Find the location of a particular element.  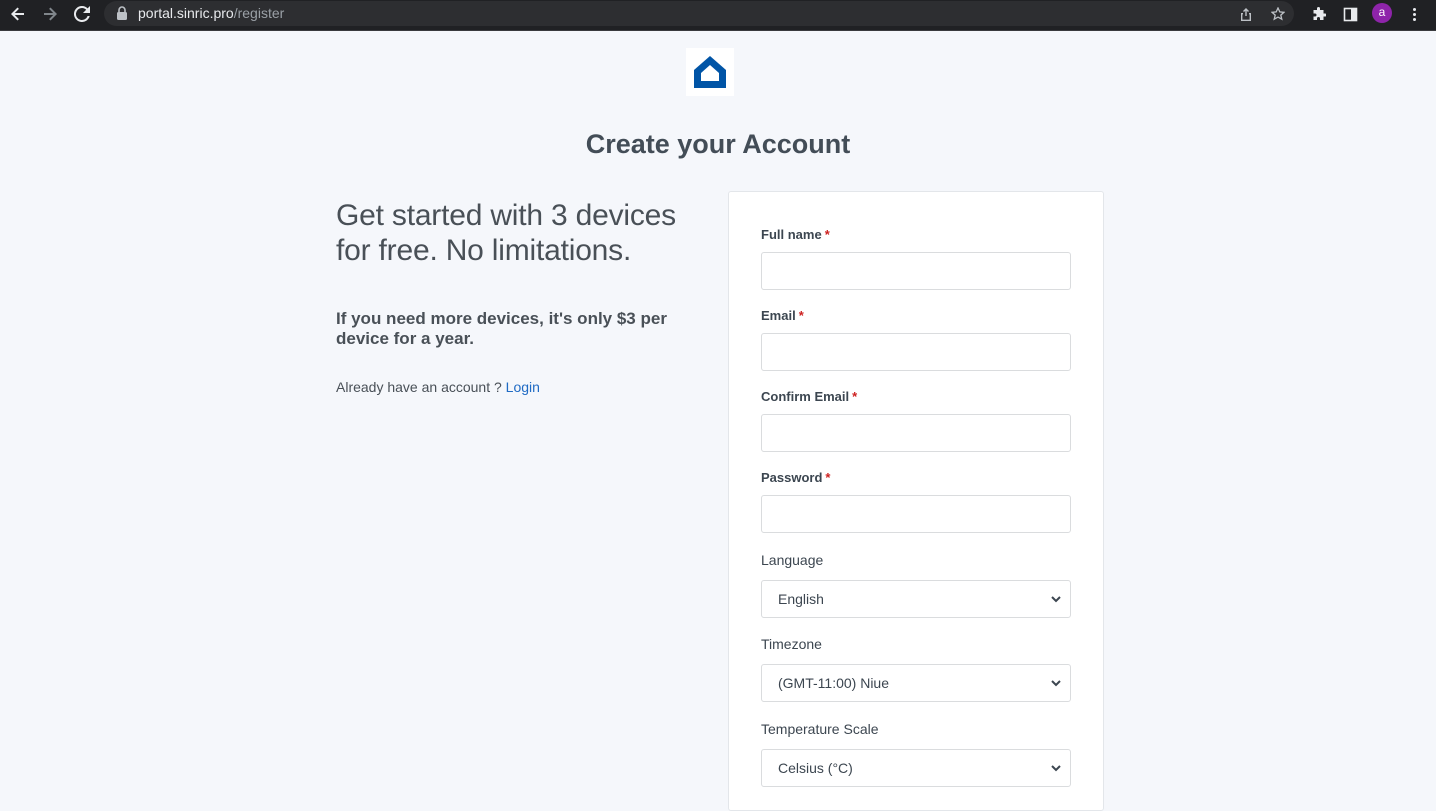

full-name-label: Full name * is located at coordinates (795, 234).